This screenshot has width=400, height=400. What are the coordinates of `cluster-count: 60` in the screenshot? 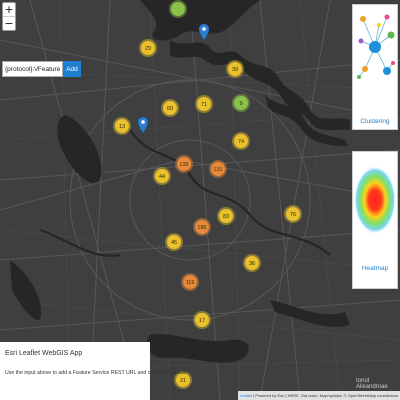 It's located at (170, 109).